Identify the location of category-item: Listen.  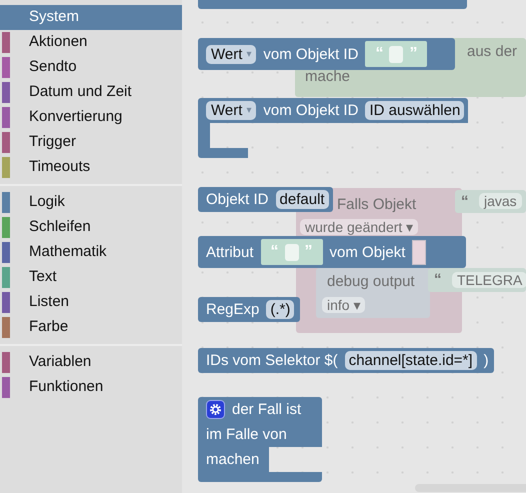
(91, 302).